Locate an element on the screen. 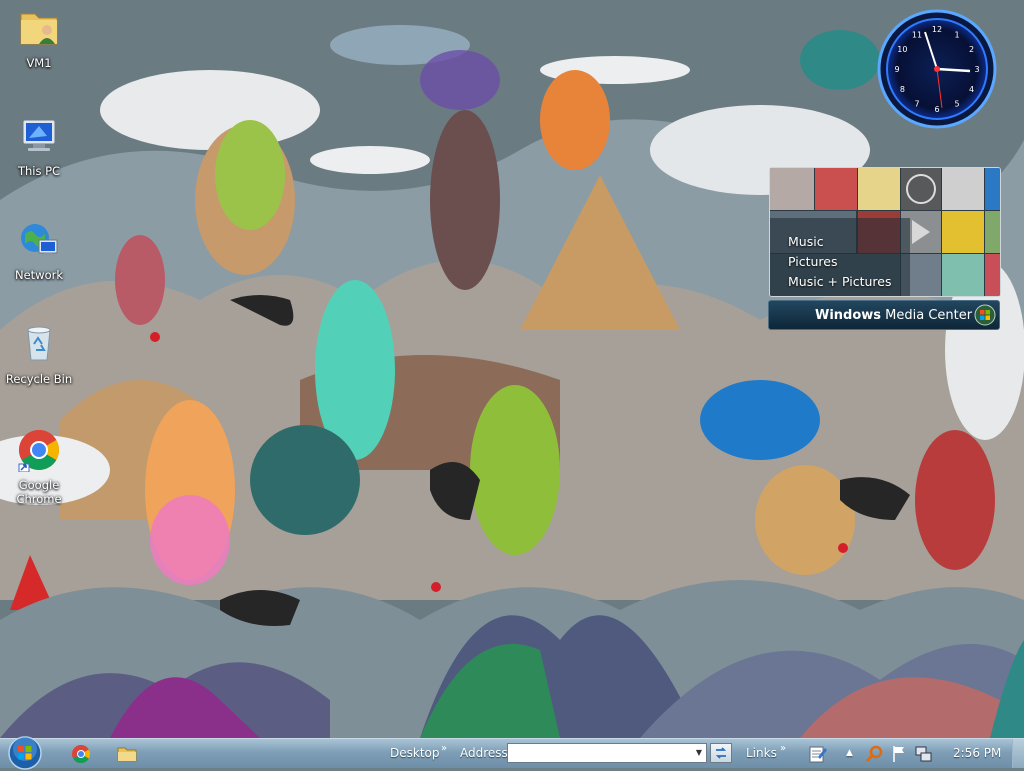 The height and width of the screenshot is (771, 1024). brand-bold: Windows is located at coordinates (848, 315).